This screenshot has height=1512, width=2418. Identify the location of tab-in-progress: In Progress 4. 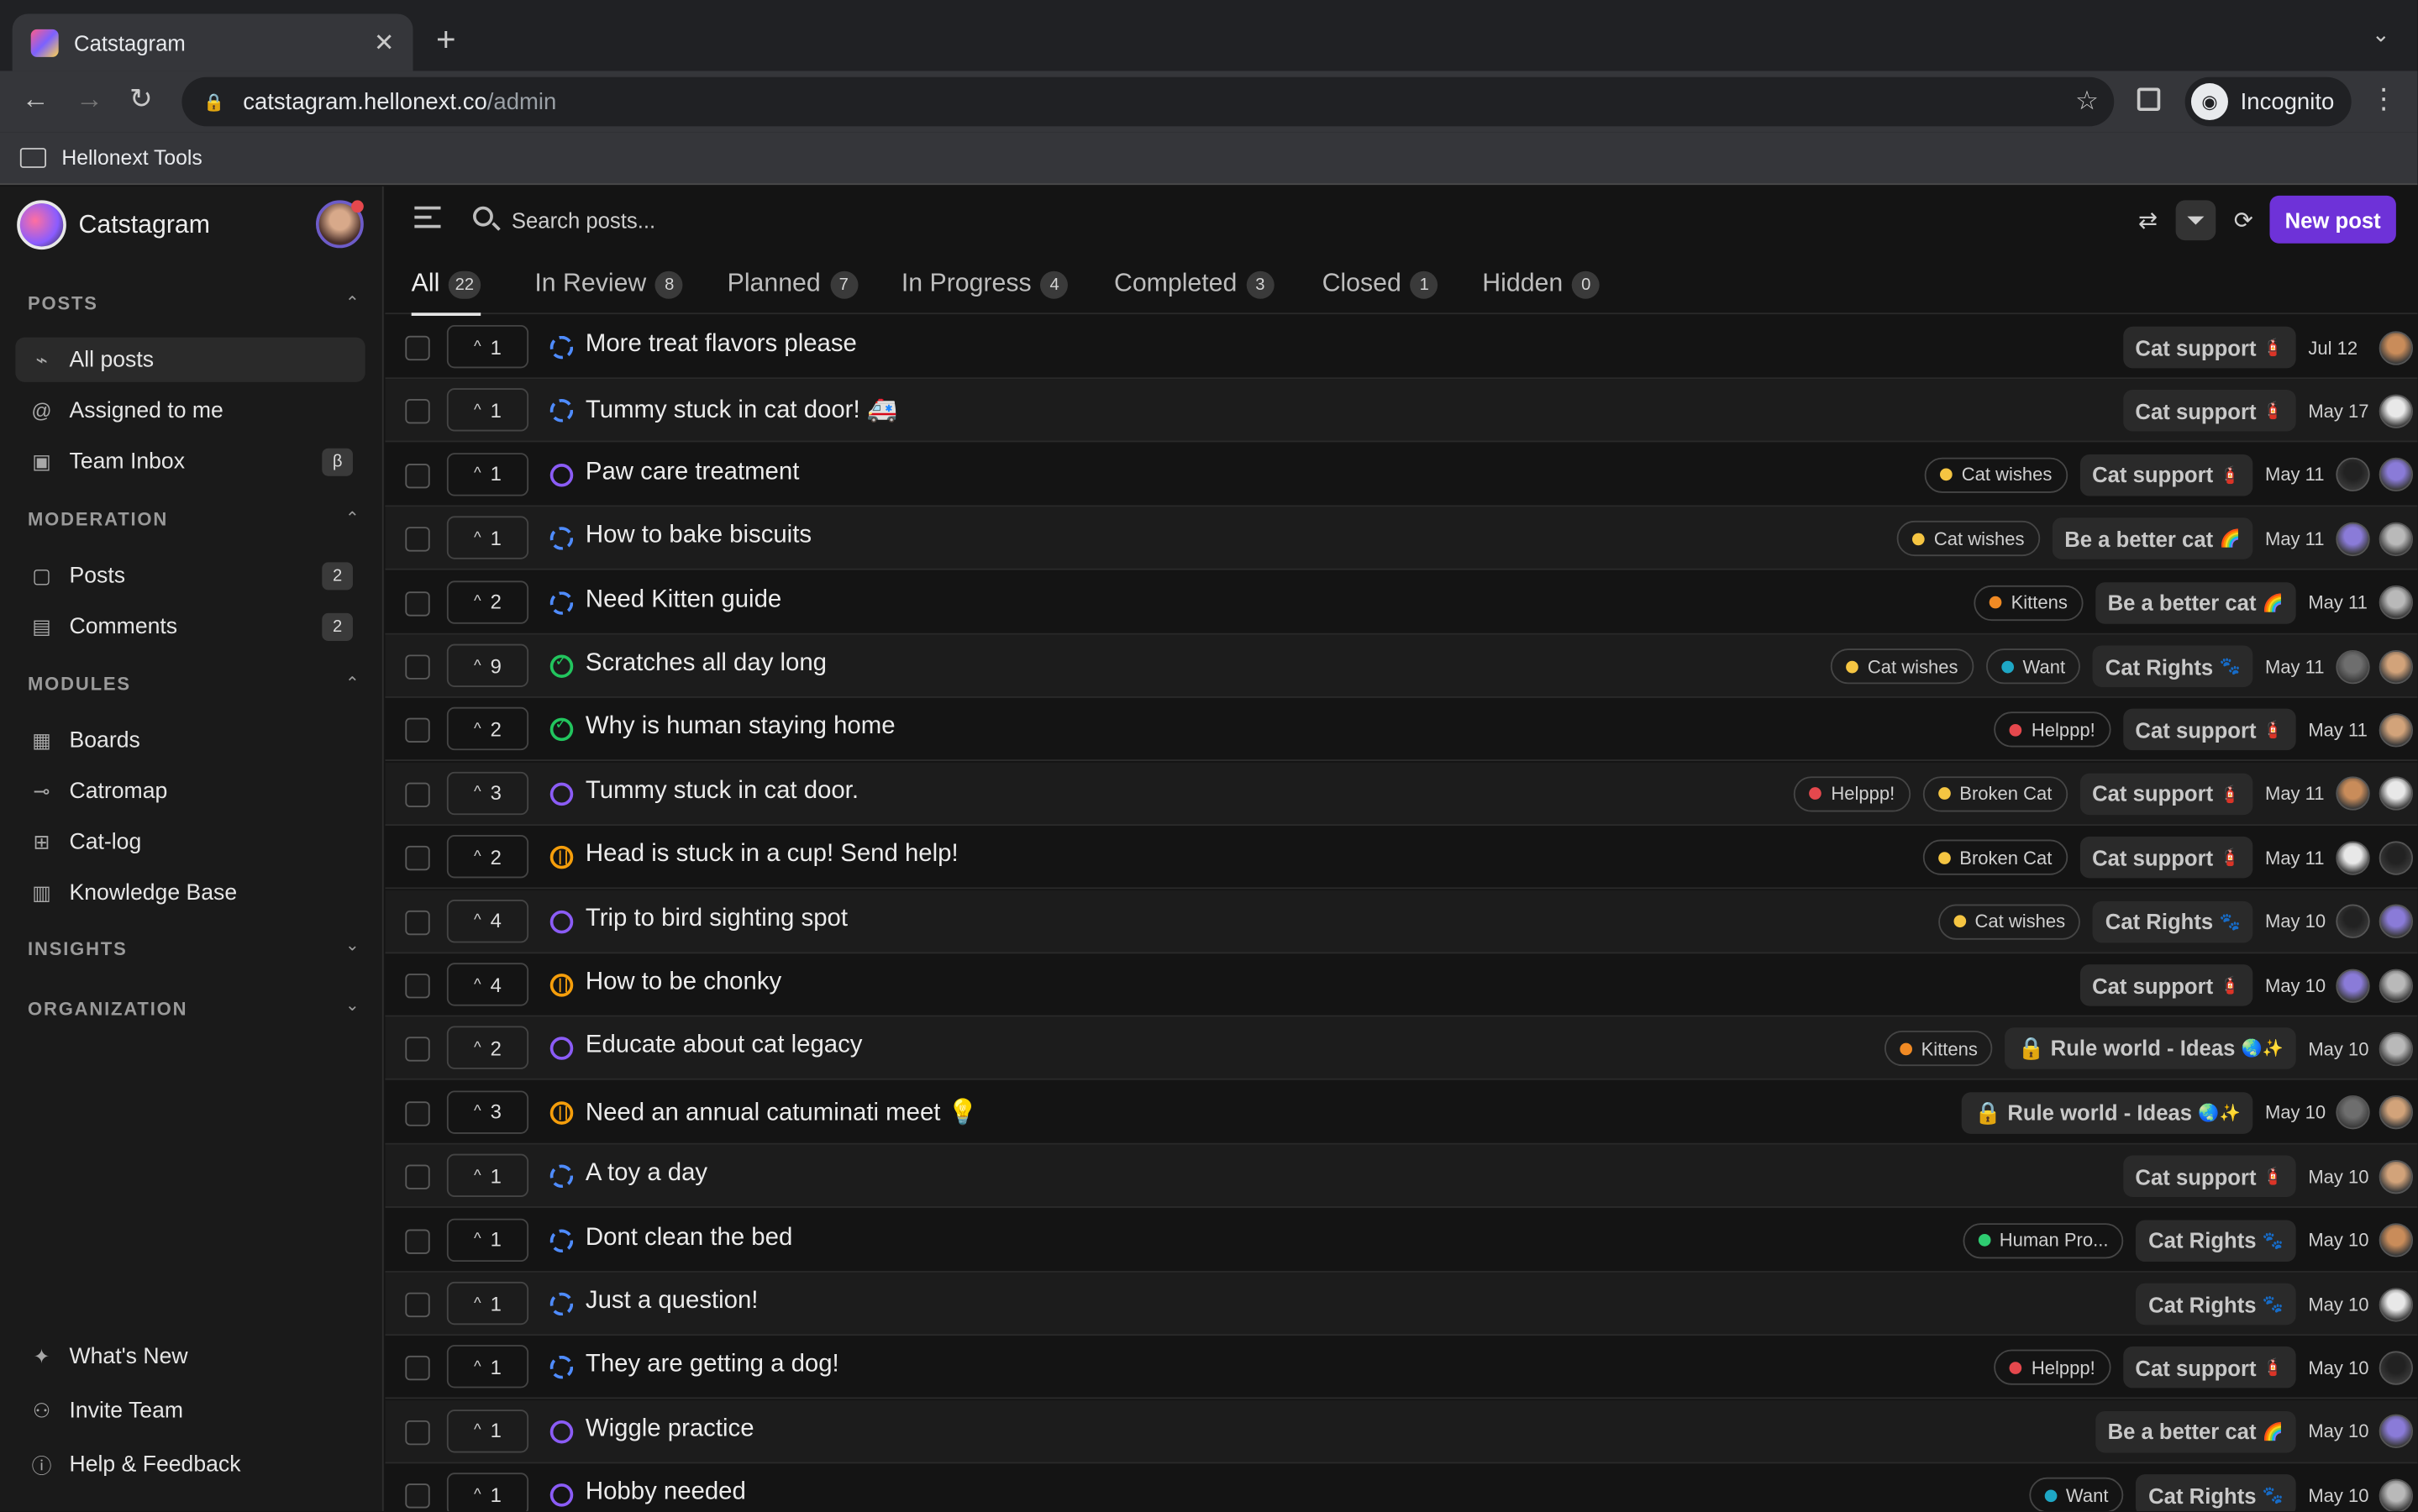
(985, 285).